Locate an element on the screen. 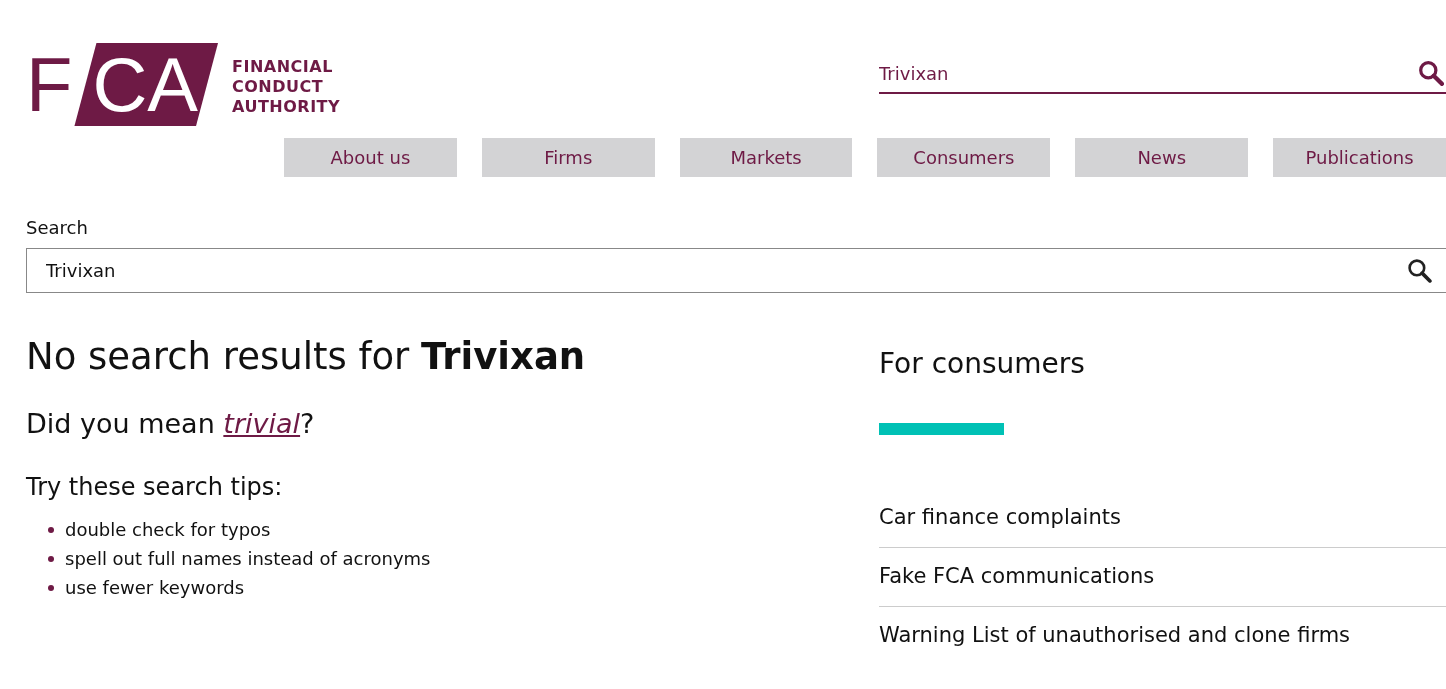 The image size is (1446, 689). results-heading: No search results for Trivixan is located at coordinates (306, 356).